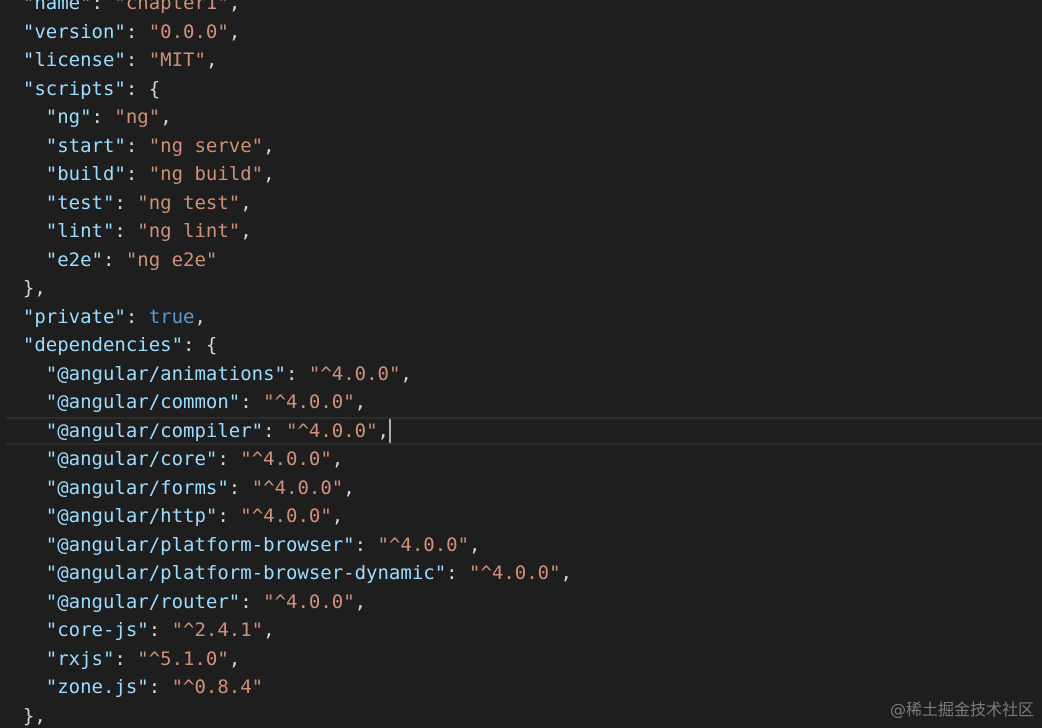 The width and height of the screenshot is (1042, 728). I want to click on code-line: "build": "ng build",, so click(137, 174).